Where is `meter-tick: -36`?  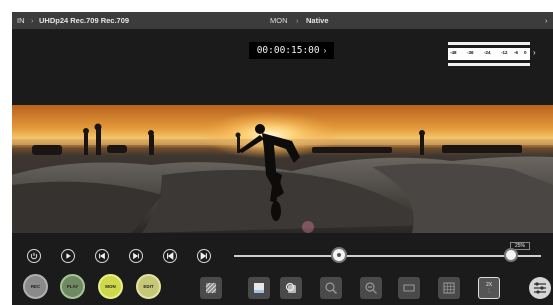 meter-tick: -36 is located at coordinates (470, 52).